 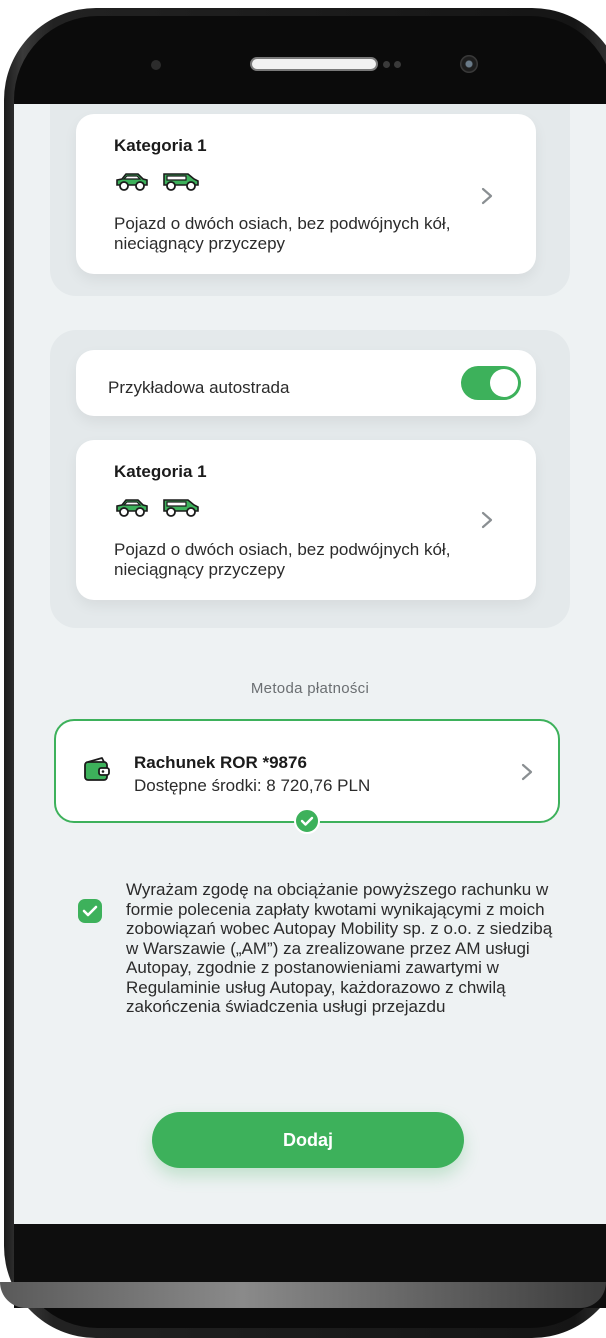 I want to click on consent-checkbox, so click(x=90, y=911).